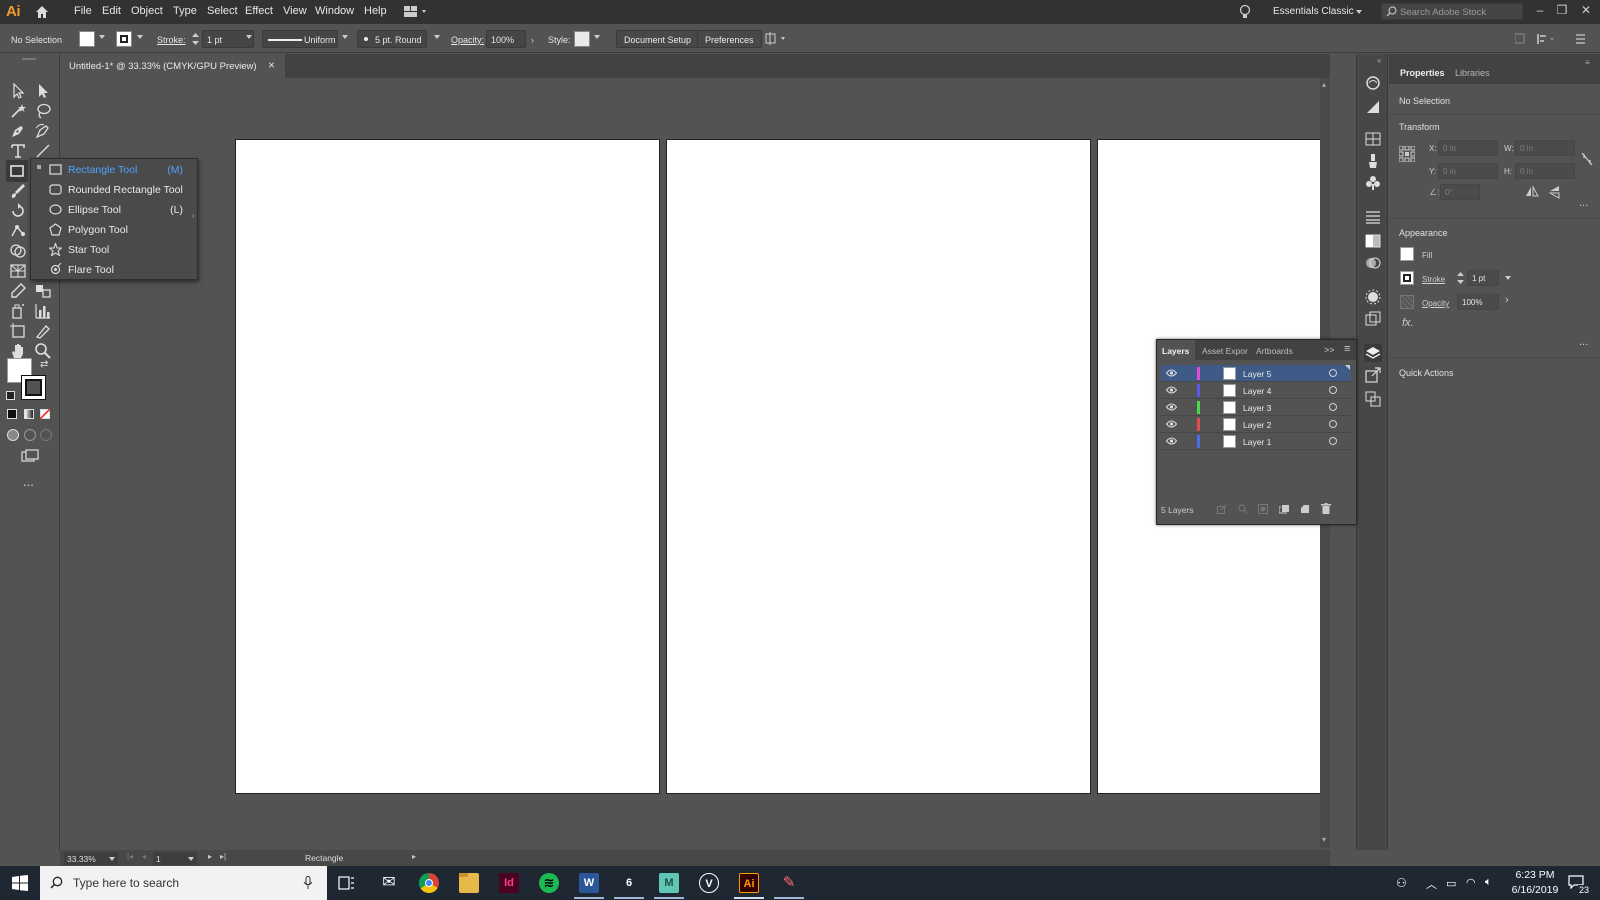 The image size is (1600, 900). What do you see at coordinates (1324, 84) in the screenshot?
I see `scroll-up-icon: ▴` at bounding box center [1324, 84].